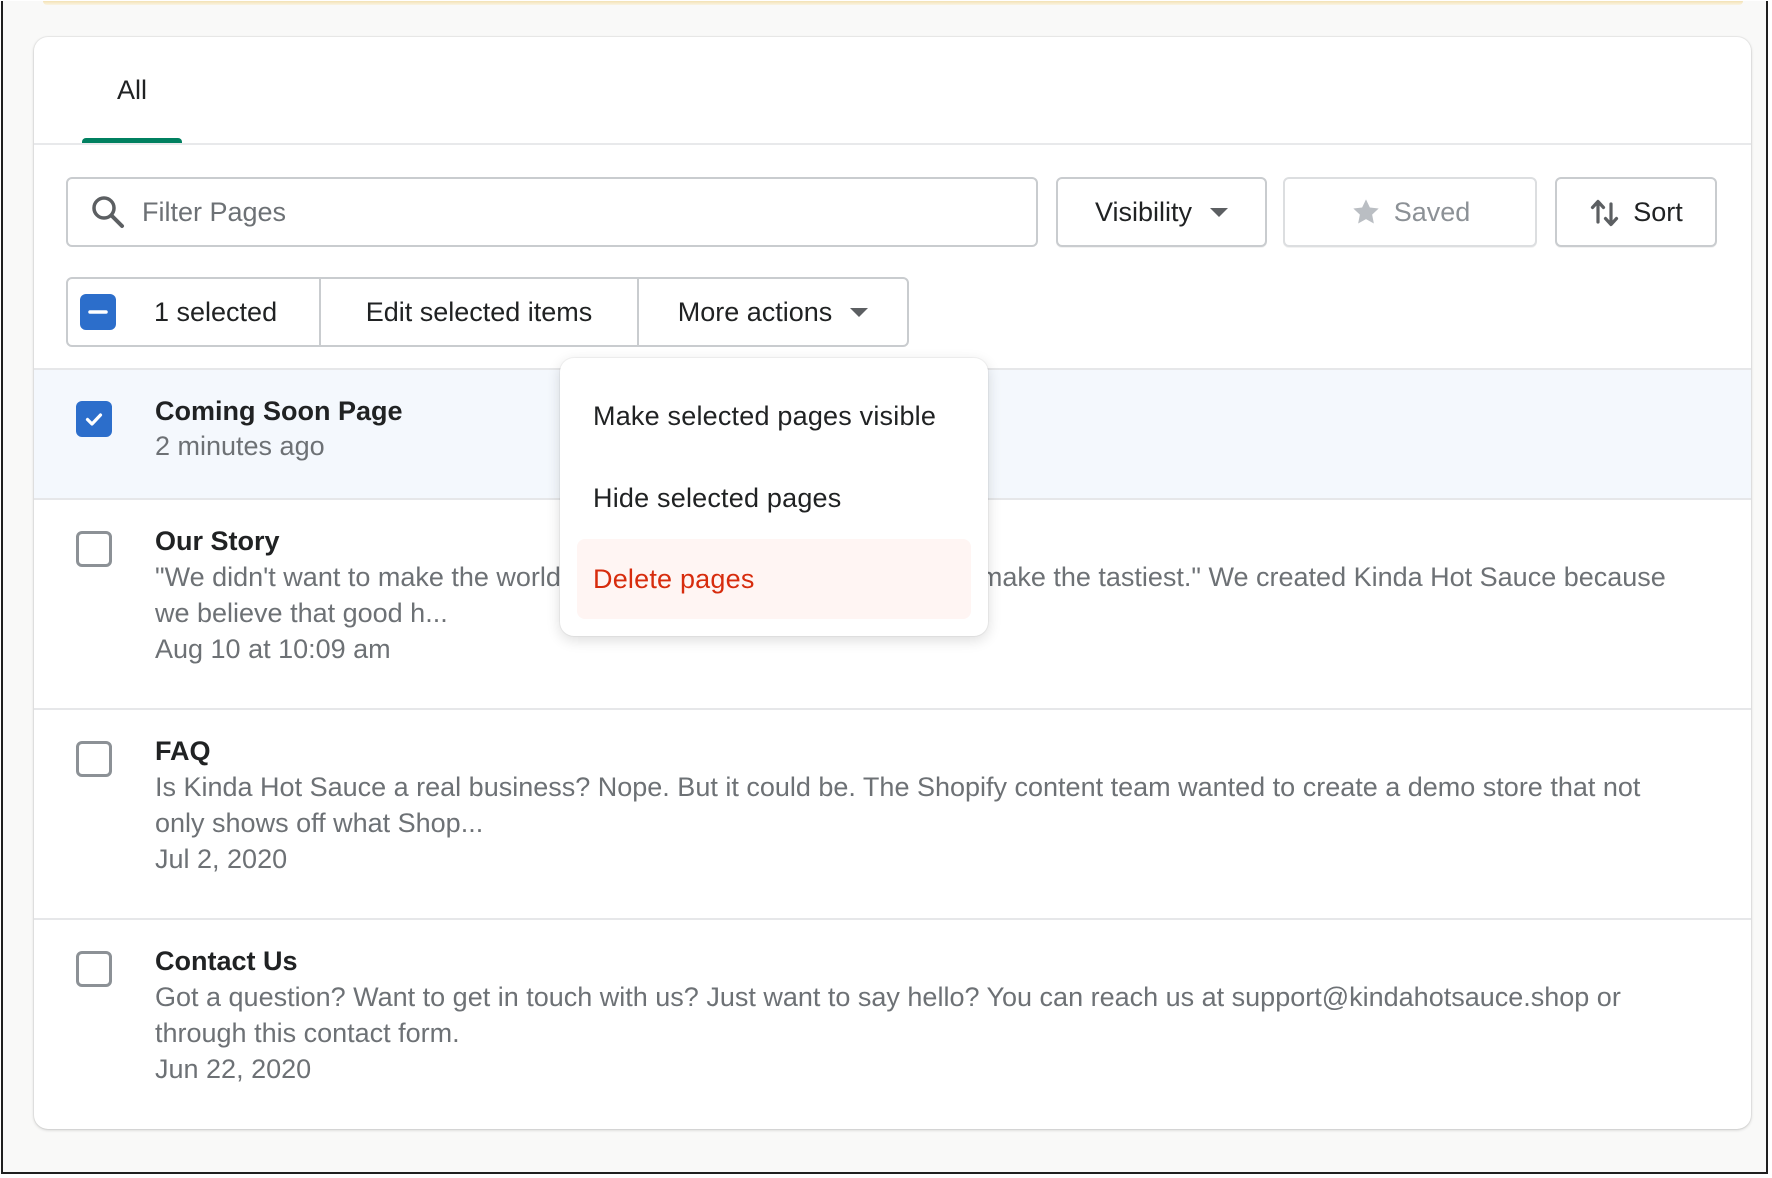 The height and width of the screenshot is (1178, 1772). Describe the element at coordinates (132, 90) in the screenshot. I see `tab-all-label: All` at that location.